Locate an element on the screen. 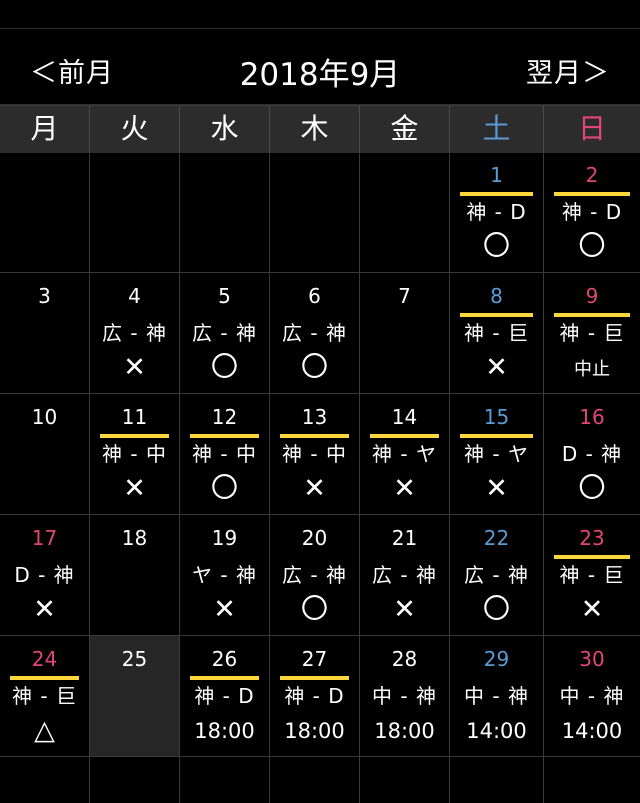 Image resolution: width=640 pixels, height=803 pixels. calendar-day-cell: 17 D - 神 ✕ is located at coordinates (45, 575).